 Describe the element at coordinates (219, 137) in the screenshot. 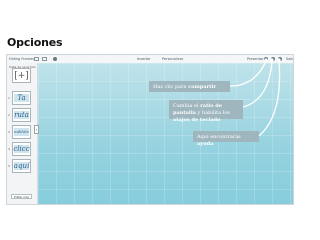

I see `tip-help-text: Aquí encontrarás` at that location.